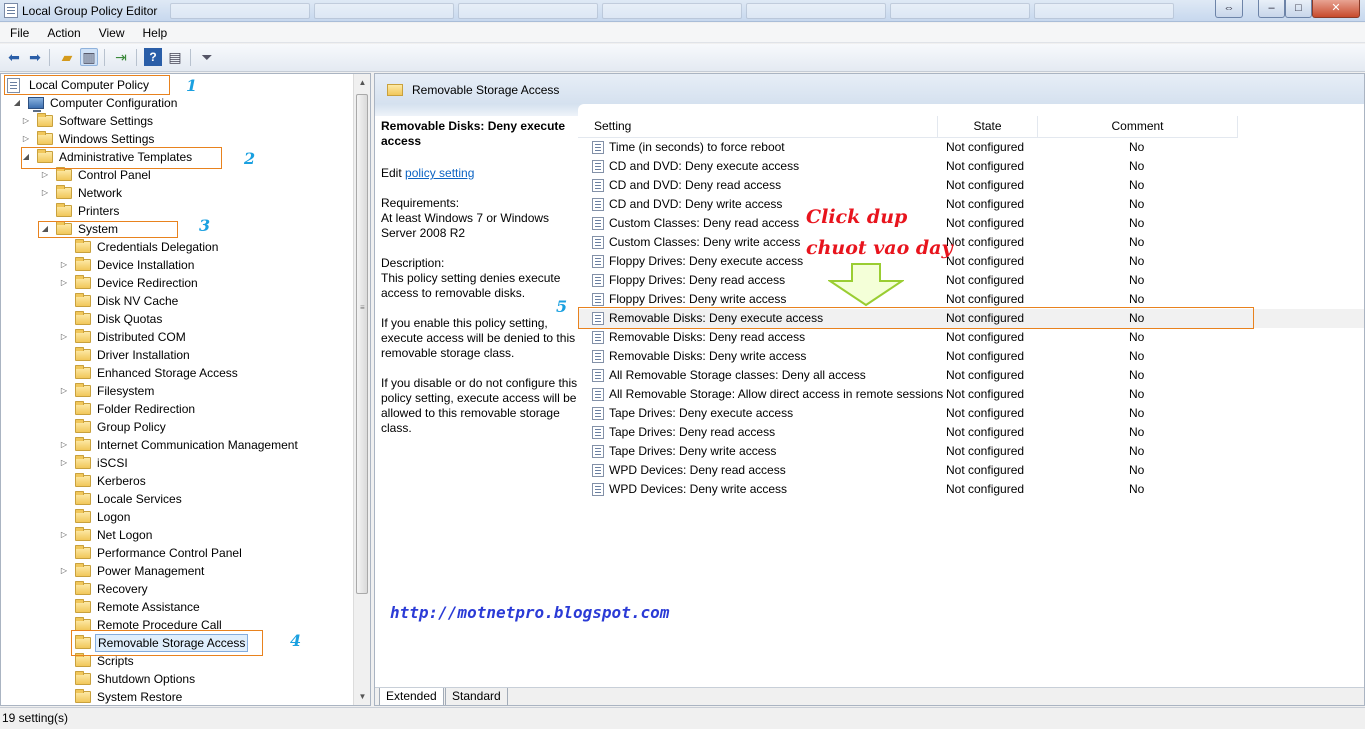 This screenshot has width=1365, height=729. What do you see at coordinates (1229, 9) in the screenshot?
I see `switch-window-button: ⇔` at bounding box center [1229, 9].